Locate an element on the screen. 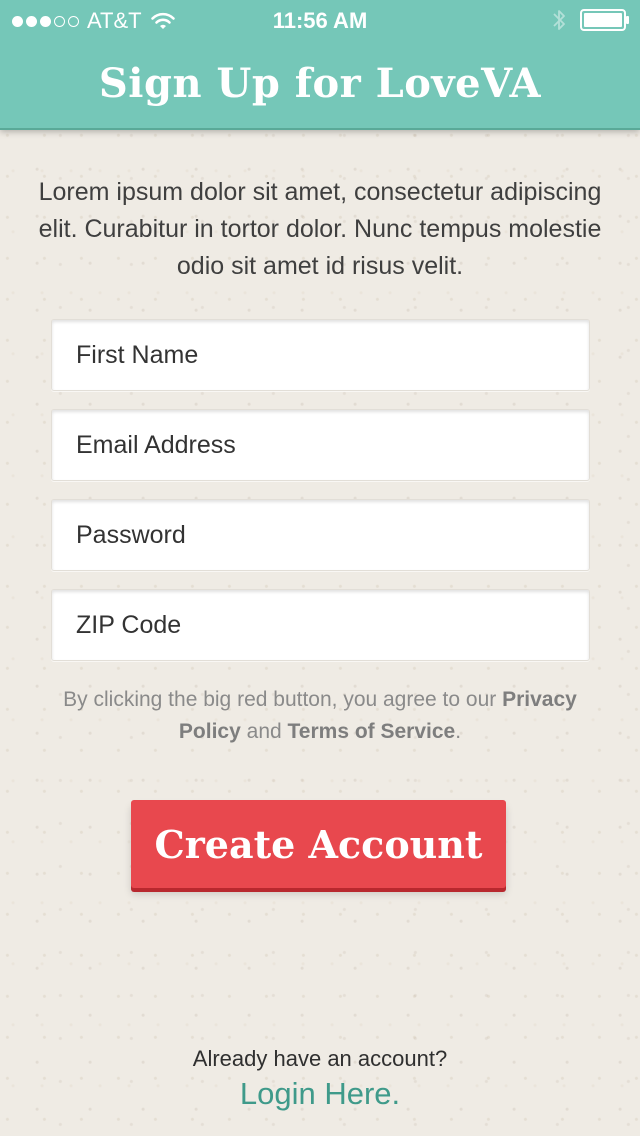 The width and height of the screenshot is (640, 1136). terms-of-service-link: Terms of Service is located at coordinates (372, 731).